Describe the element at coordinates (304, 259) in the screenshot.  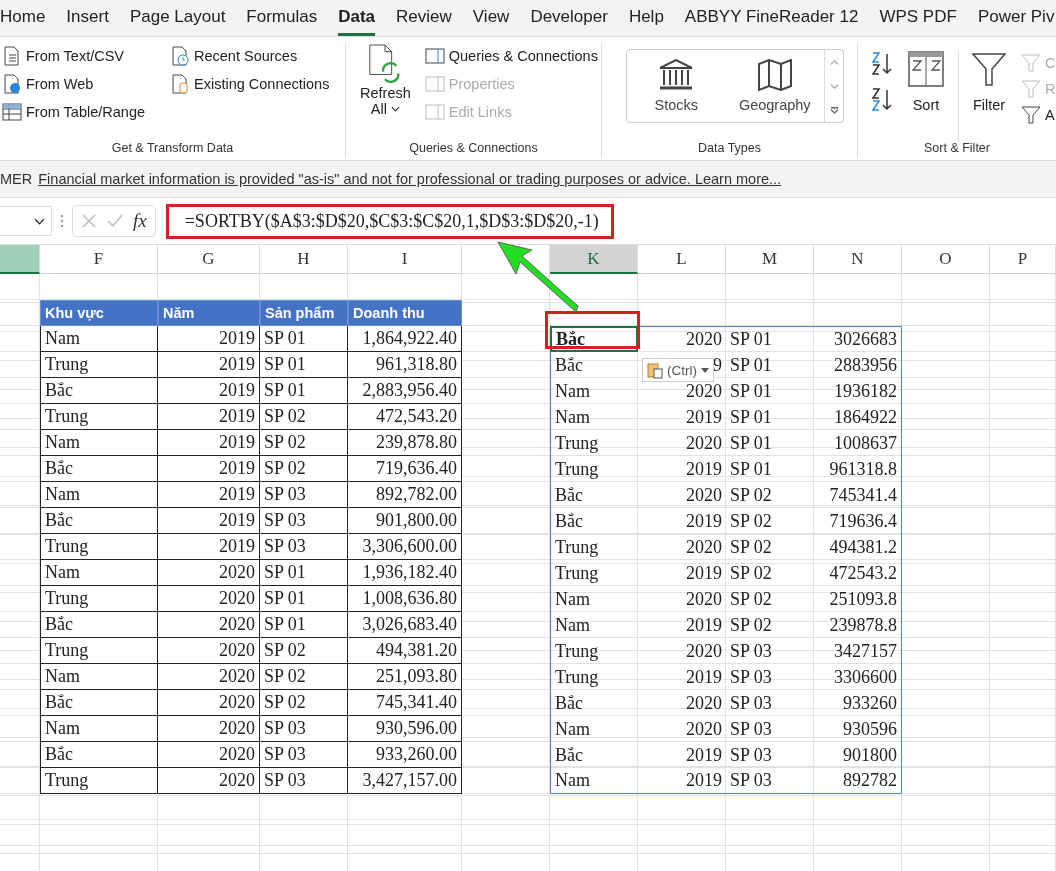
I see `column-header: H` at that location.